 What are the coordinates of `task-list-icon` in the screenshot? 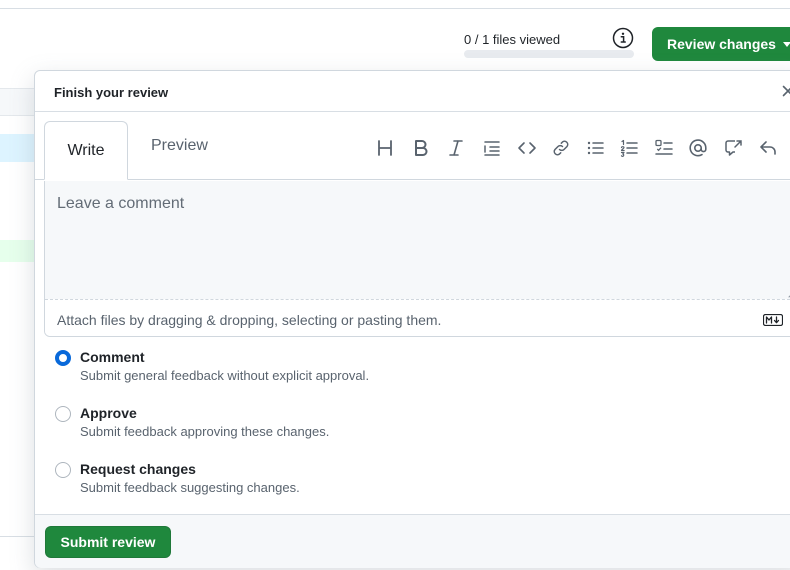 It's located at (664, 148).